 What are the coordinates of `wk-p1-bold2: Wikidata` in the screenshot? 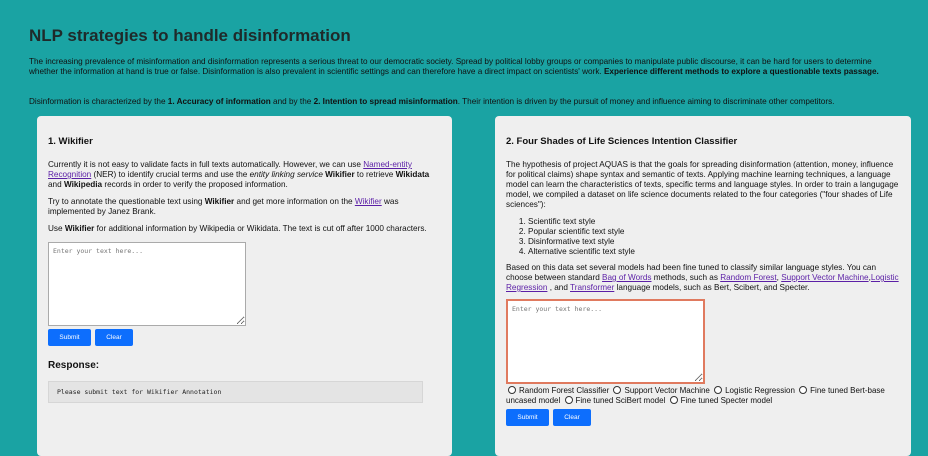 It's located at (412, 174).